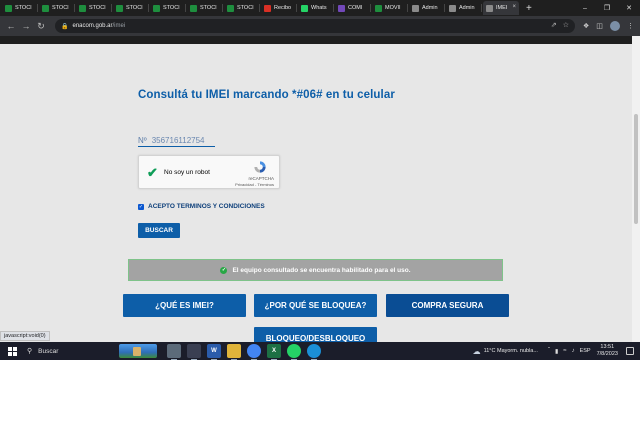 Image resolution: width=640 pixels, height=421 pixels. Describe the element at coordinates (138, 351) in the screenshot. I see `taskbar-widget-image` at that location.